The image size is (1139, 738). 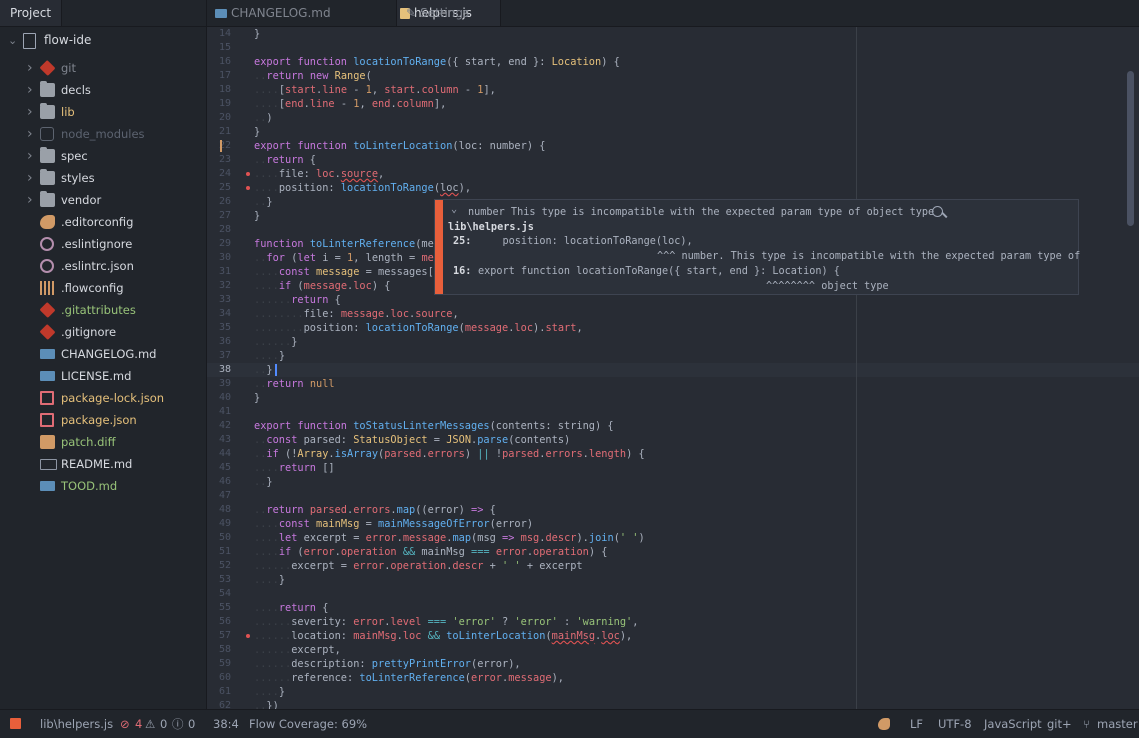 What do you see at coordinates (191, 724) in the screenshot?
I see `info-count: 0` at bounding box center [191, 724].